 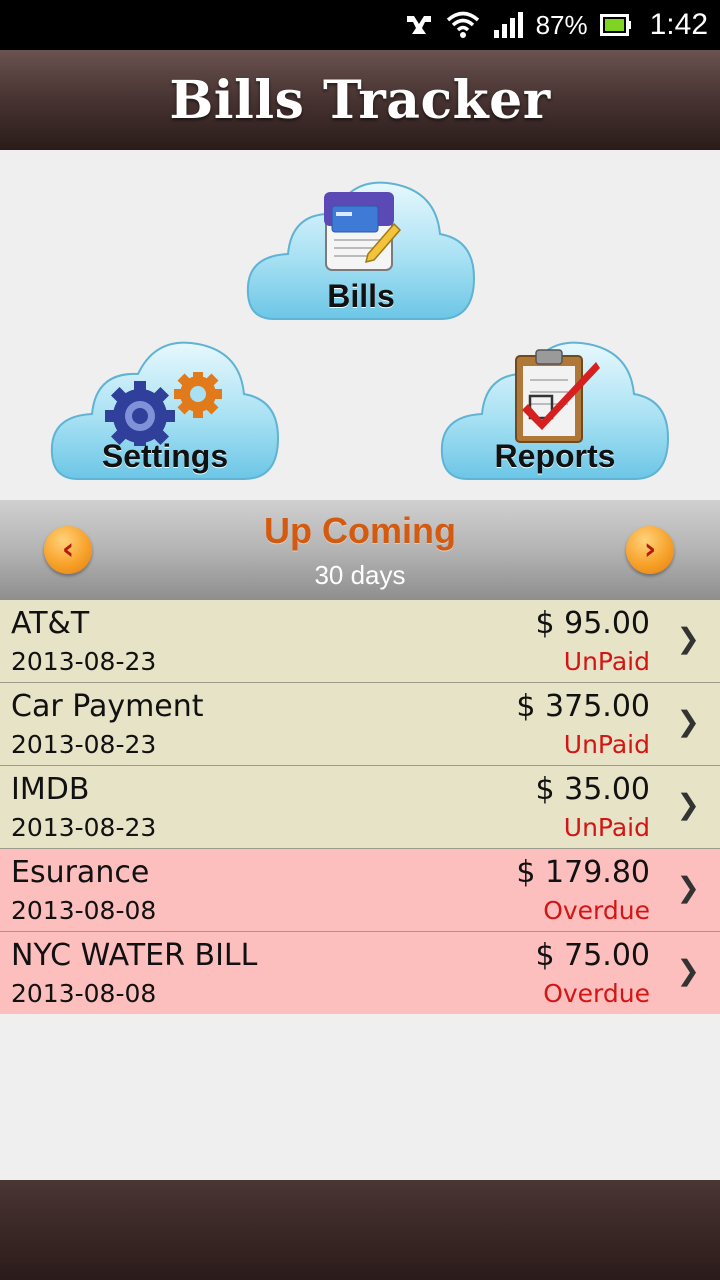 What do you see at coordinates (360, 724) in the screenshot?
I see `bill-row: Car Payment $ 375.00 2013-08-23 UnPaid ❯` at bounding box center [360, 724].